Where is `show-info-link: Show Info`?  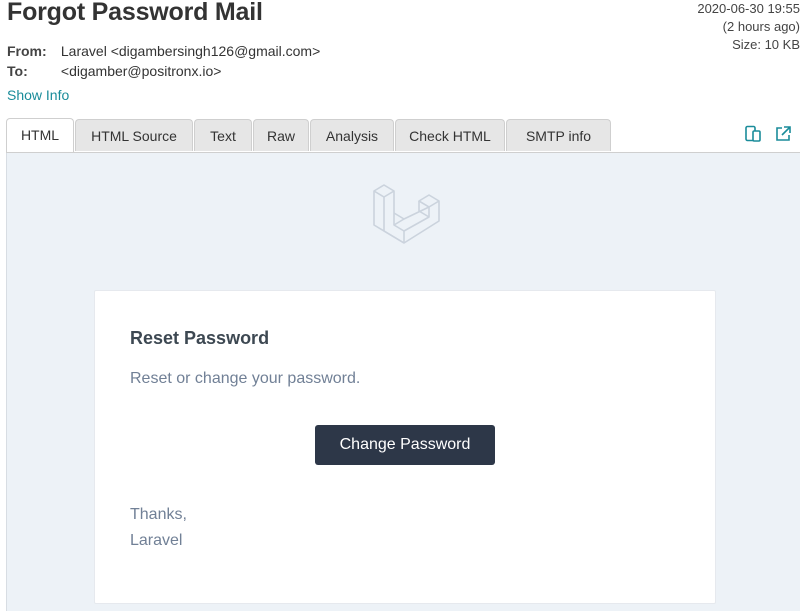
show-info-link: Show Info is located at coordinates (38, 95).